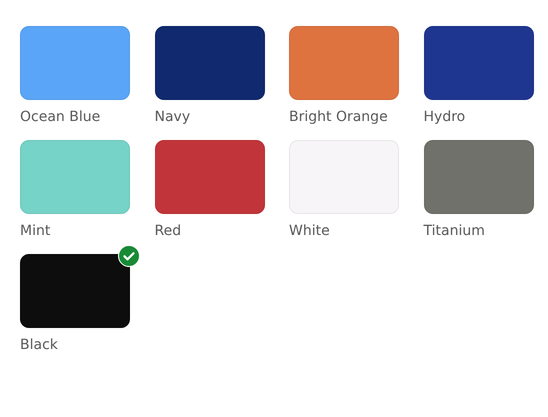  I want to click on color-name: Mint, so click(36, 231).